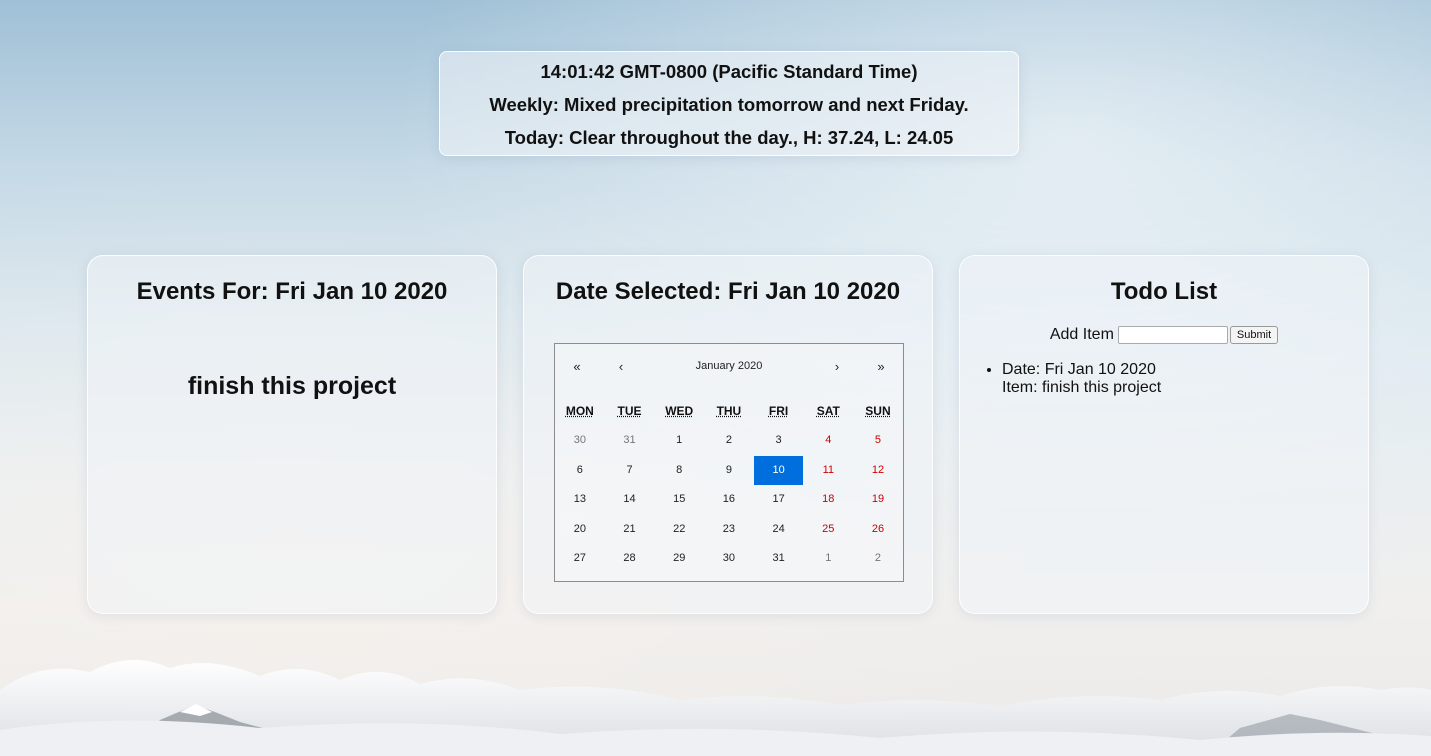 This screenshot has height=756, width=1431. I want to click on calendar-day: 25, so click(828, 530).